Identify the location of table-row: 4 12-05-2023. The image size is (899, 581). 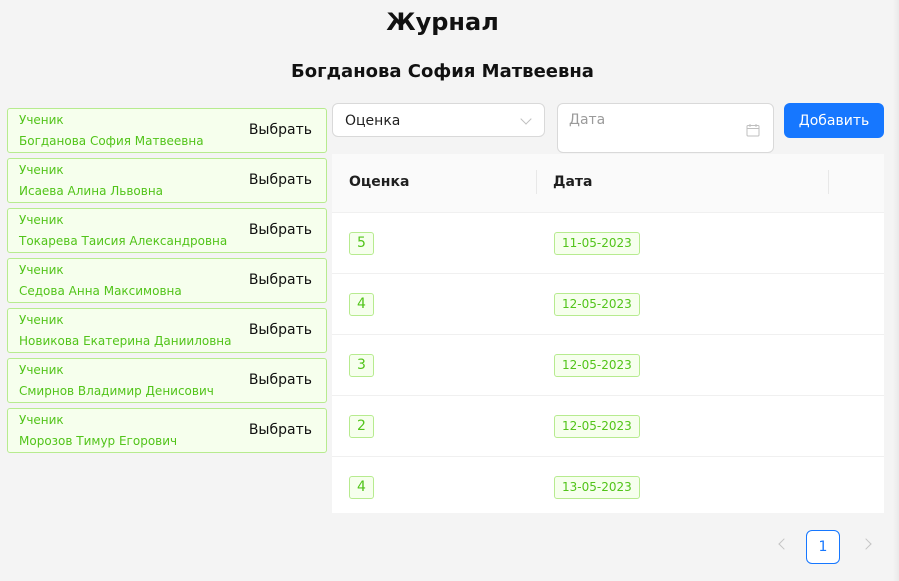
(608, 304).